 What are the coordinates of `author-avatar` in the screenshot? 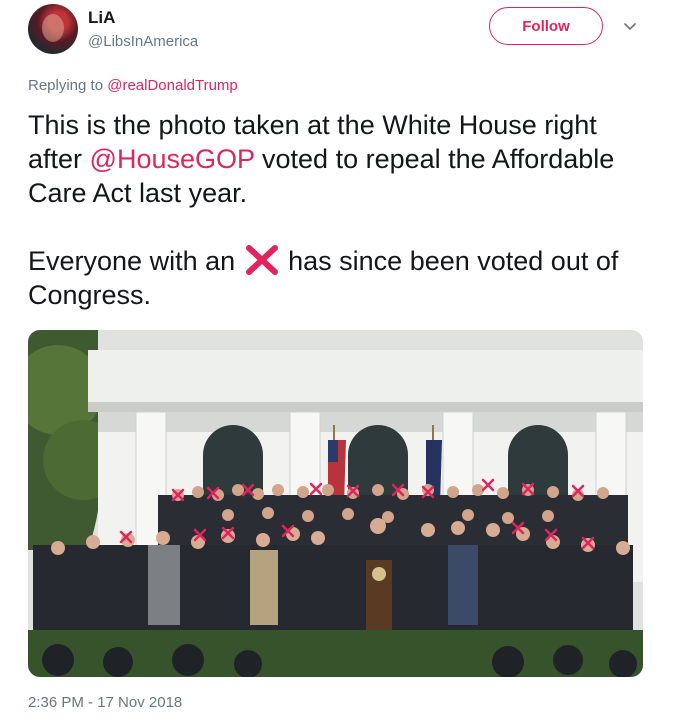 It's located at (53, 29).